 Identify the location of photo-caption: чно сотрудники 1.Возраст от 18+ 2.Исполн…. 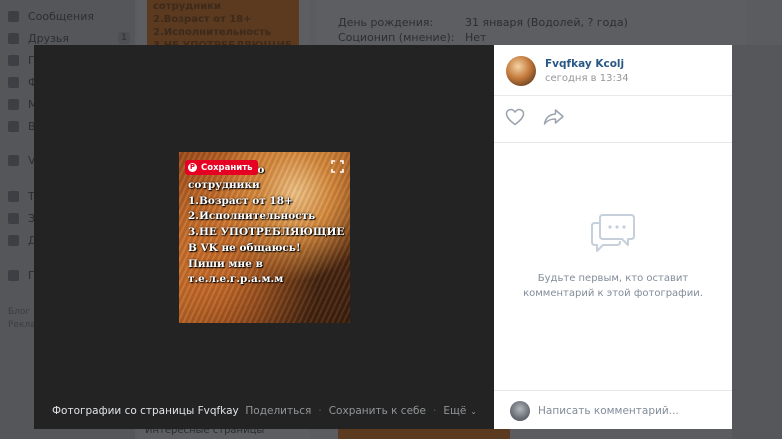
(267, 225).